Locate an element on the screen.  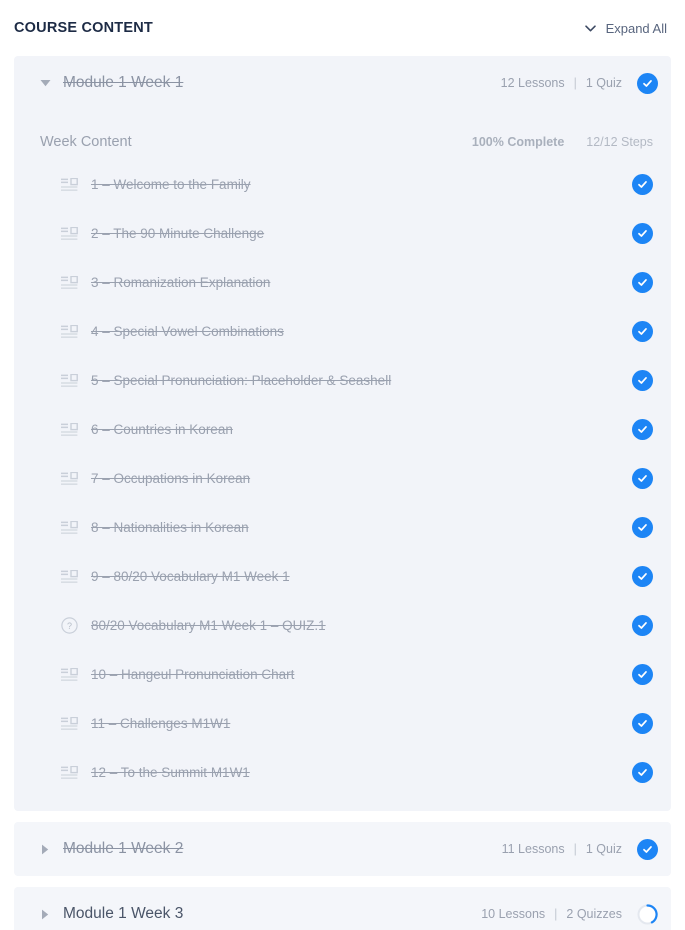
chevron-down-icon is located at coordinates (590, 28).